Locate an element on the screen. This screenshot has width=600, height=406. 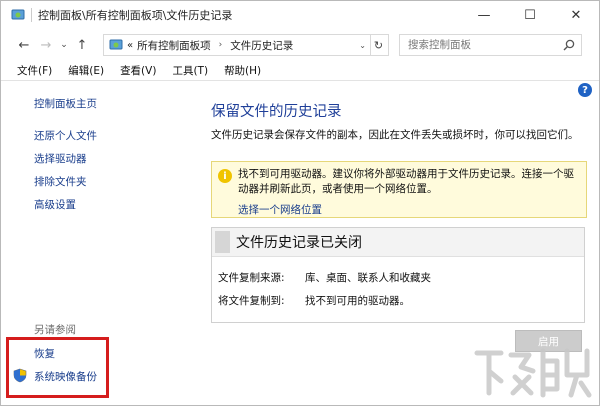
search-icon is located at coordinates (569, 45).